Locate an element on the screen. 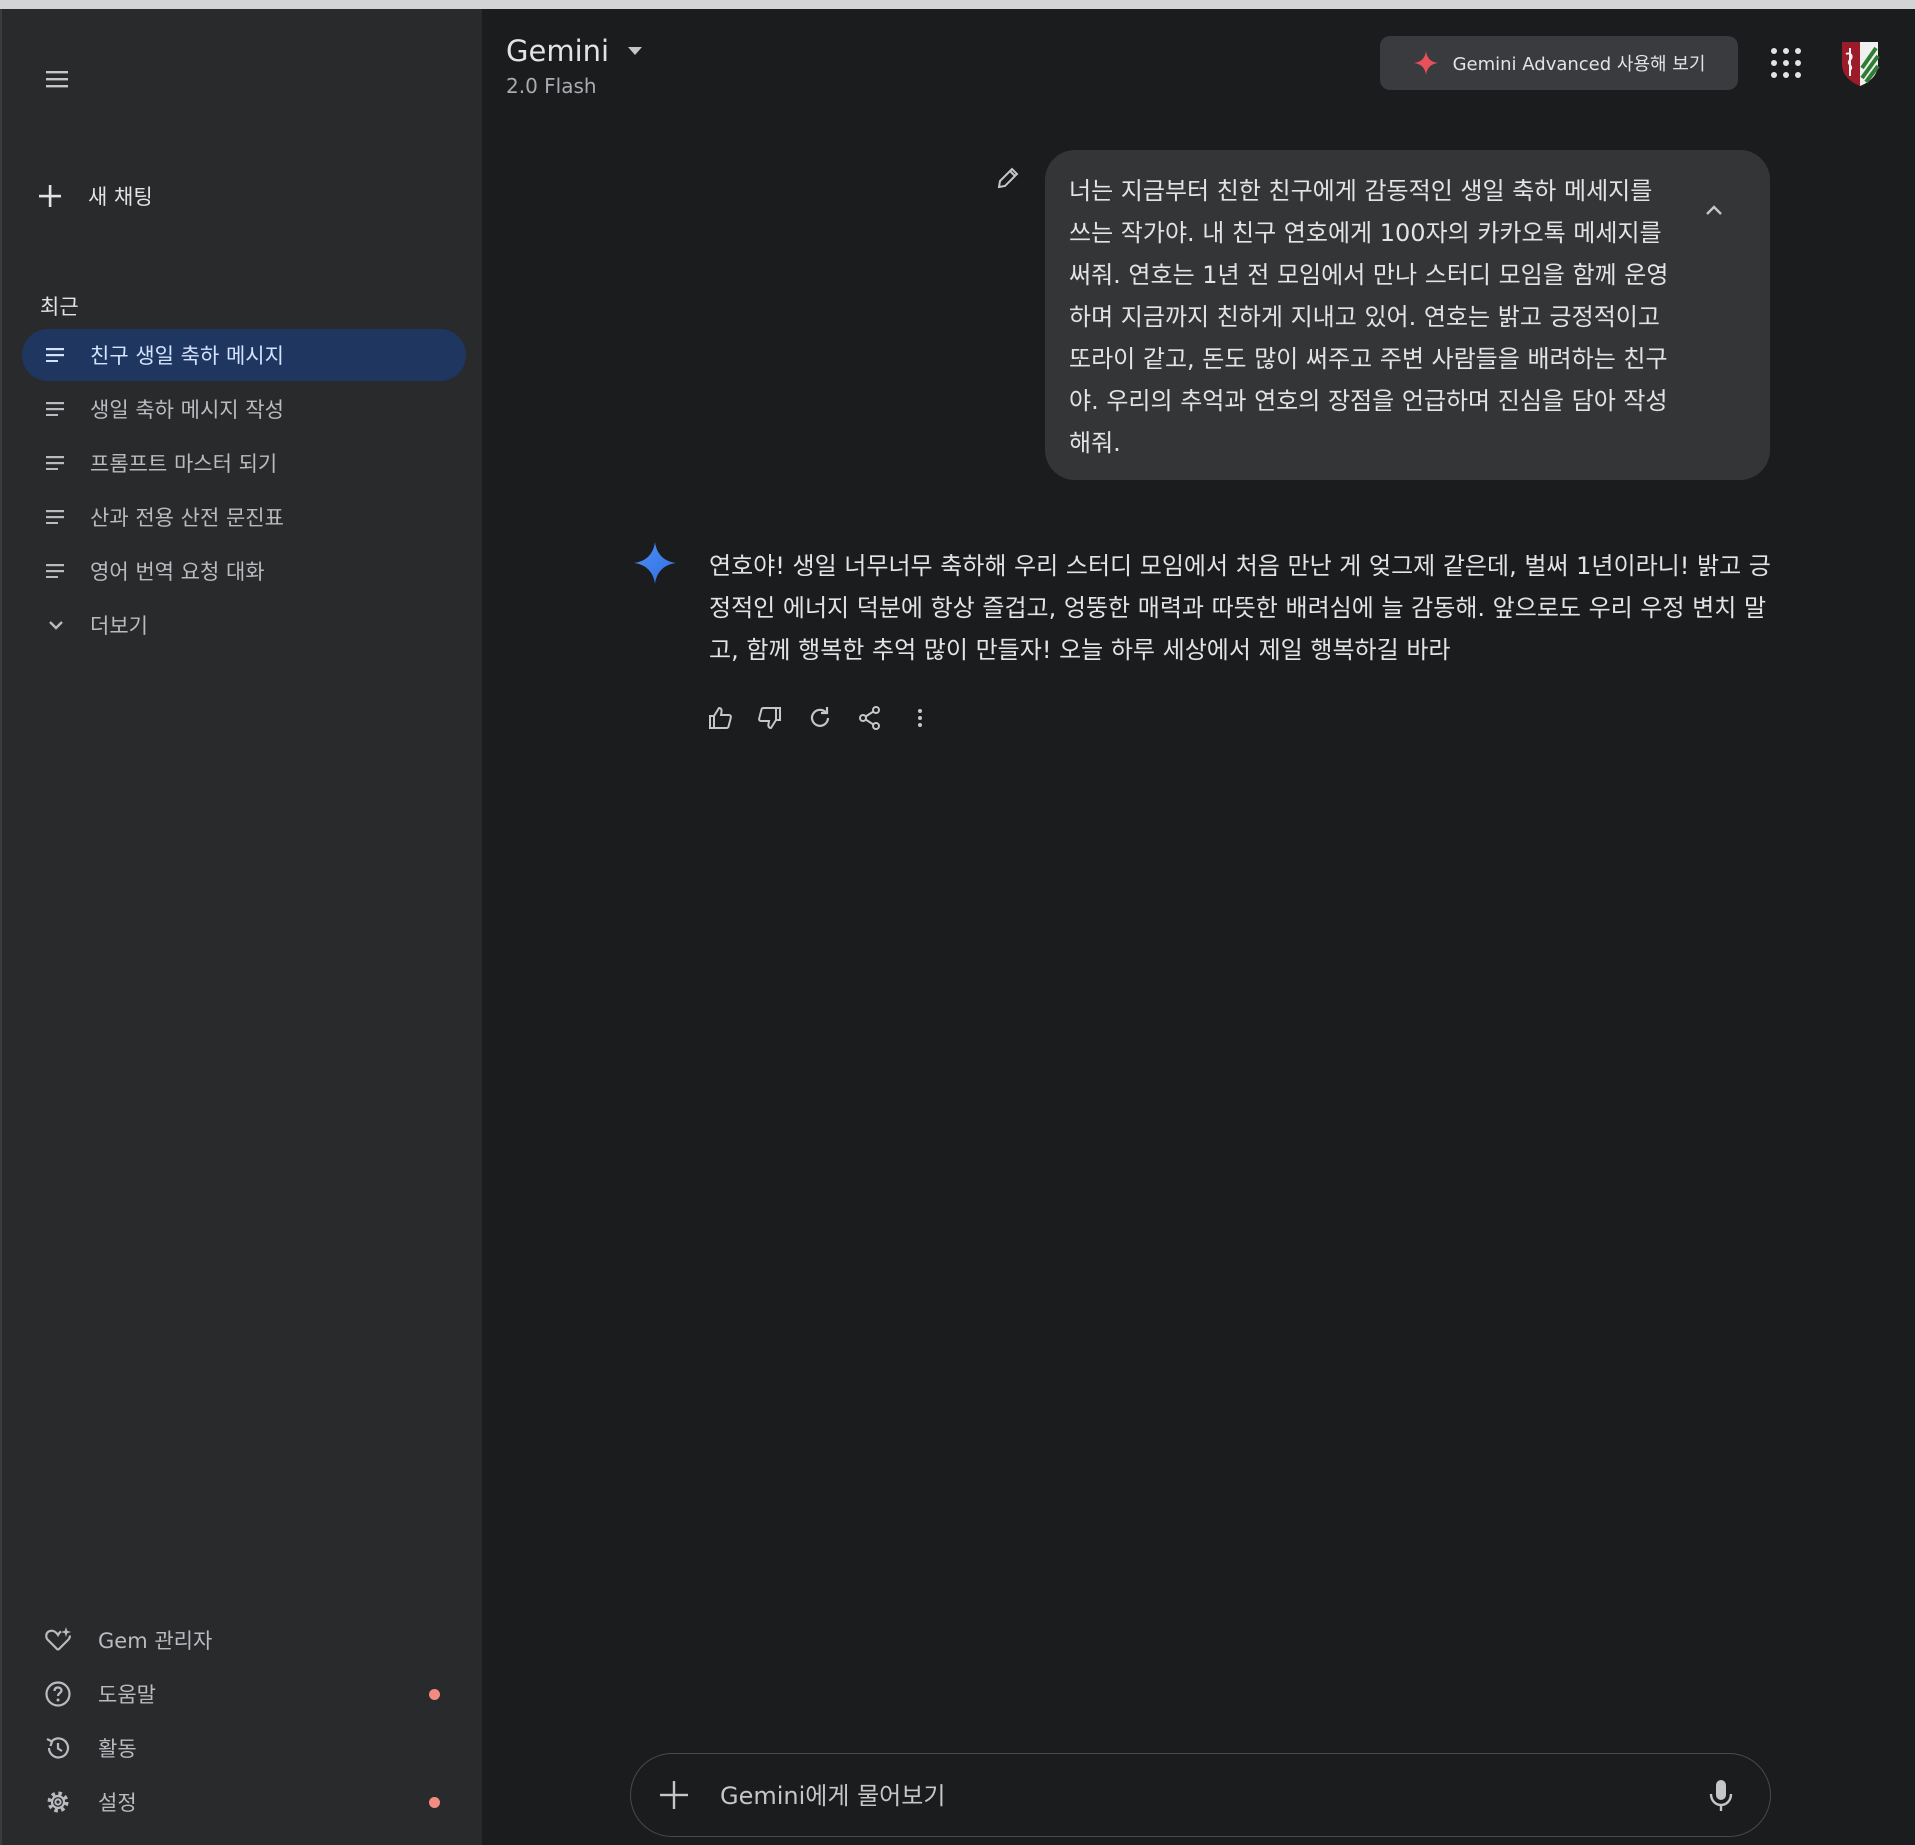  thumbs-up-button is located at coordinates (720, 718).